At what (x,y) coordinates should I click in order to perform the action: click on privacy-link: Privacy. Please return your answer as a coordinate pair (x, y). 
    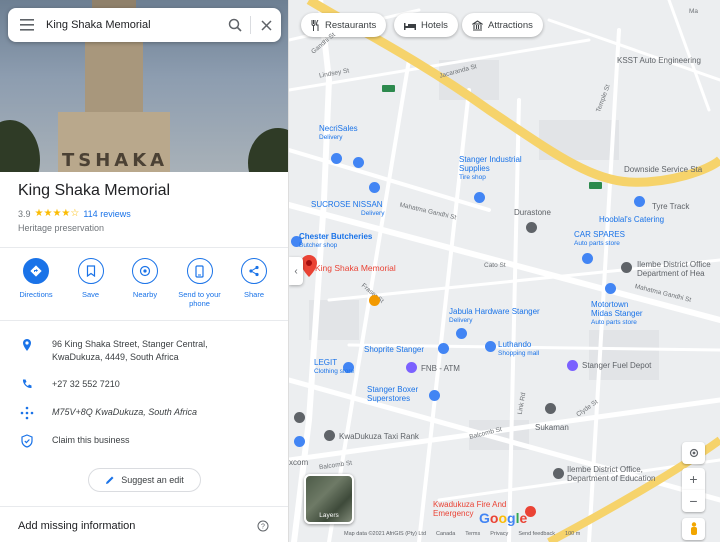
    Looking at the image, I should click on (499, 534).